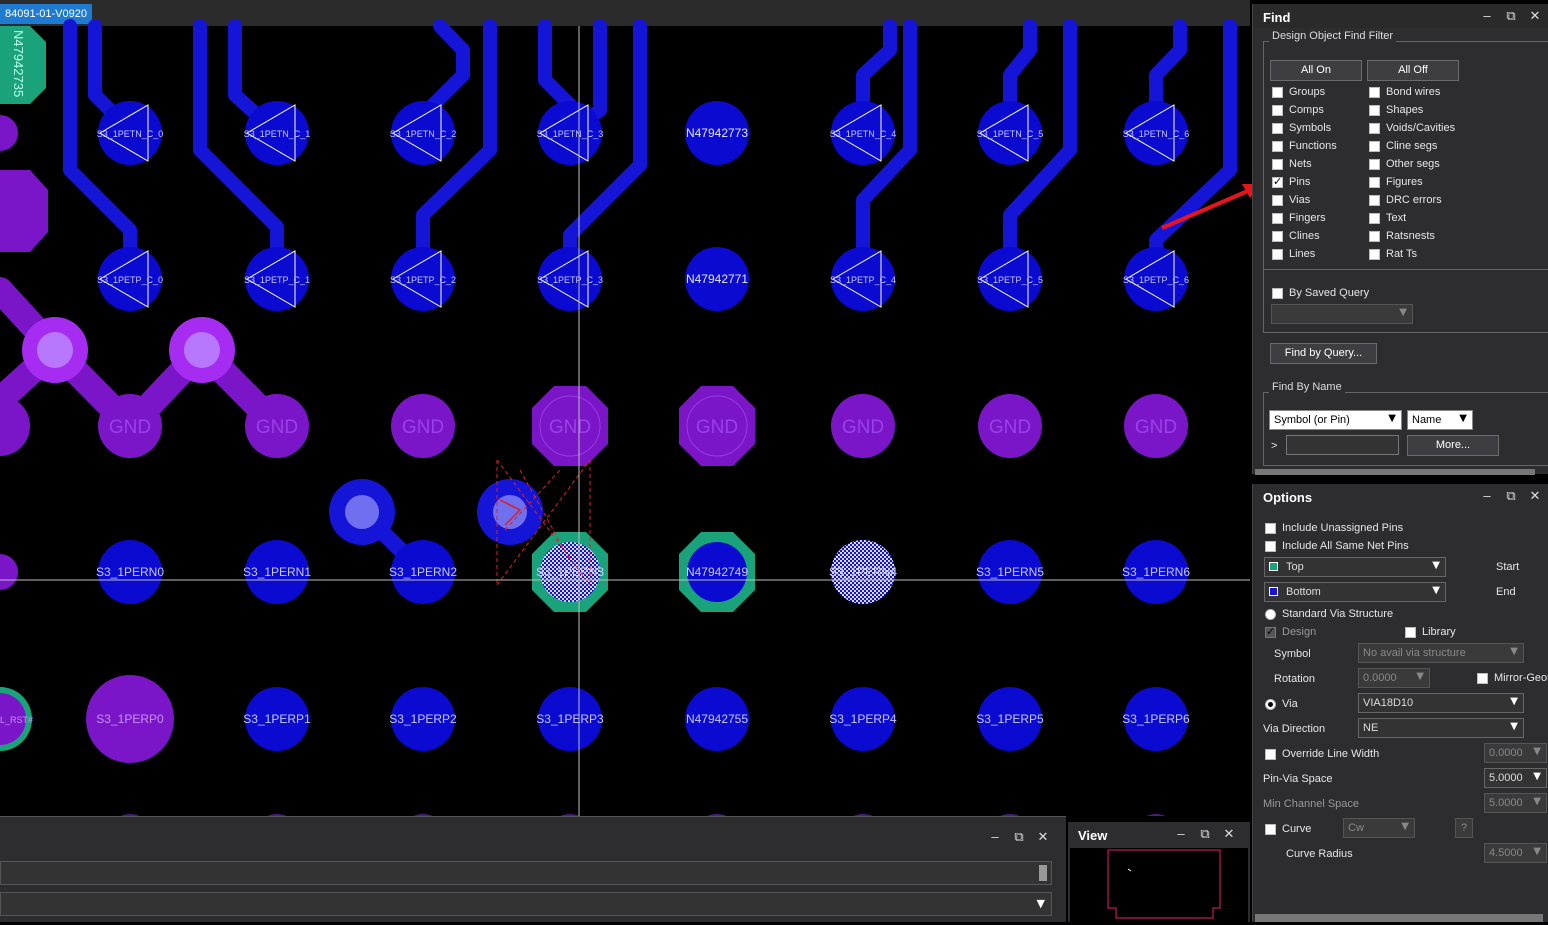 The width and height of the screenshot is (1548, 925). What do you see at coordinates (1041, 903) in the screenshot?
I see `chevron-down-icon: ▼` at bounding box center [1041, 903].